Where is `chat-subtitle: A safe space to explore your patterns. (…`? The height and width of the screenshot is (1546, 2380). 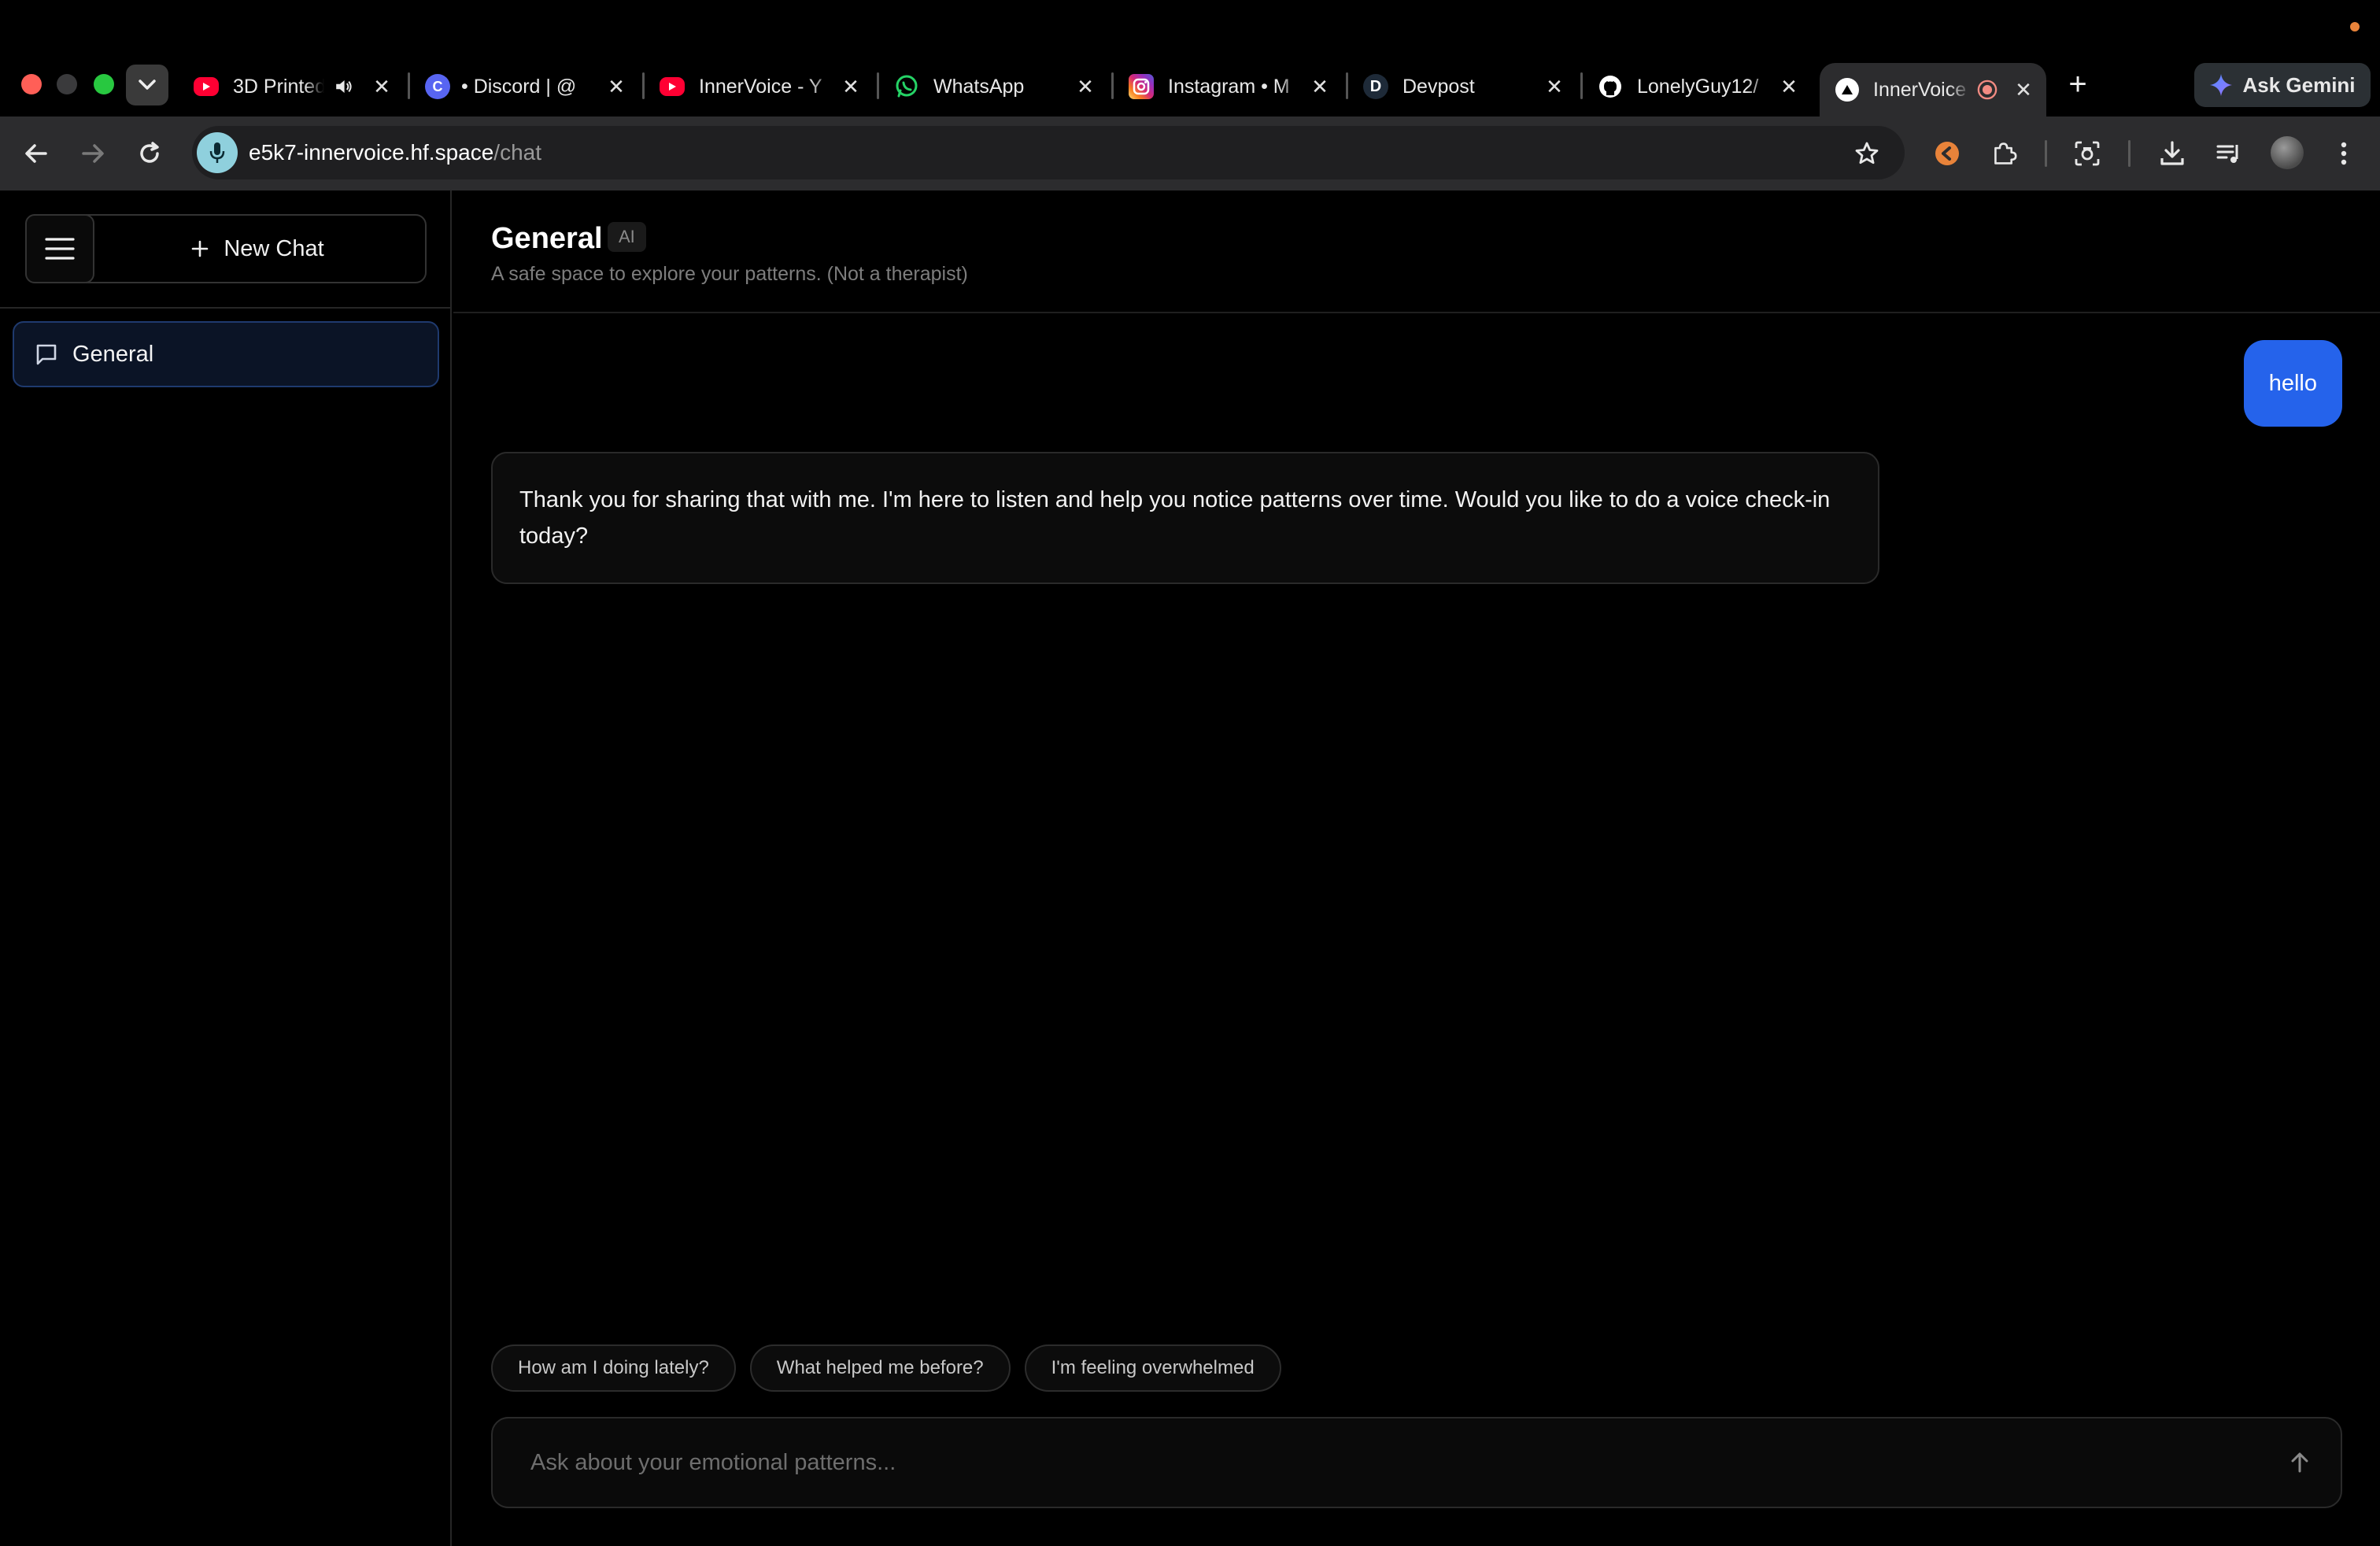
chat-subtitle: A safe space to explore your patterns. (… is located at coordinates (729, 274).